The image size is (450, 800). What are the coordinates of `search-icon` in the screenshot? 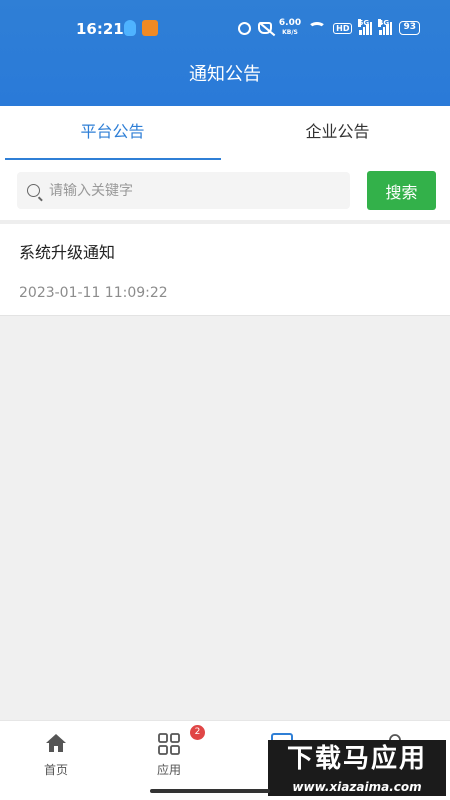 It's located at (33, 190).